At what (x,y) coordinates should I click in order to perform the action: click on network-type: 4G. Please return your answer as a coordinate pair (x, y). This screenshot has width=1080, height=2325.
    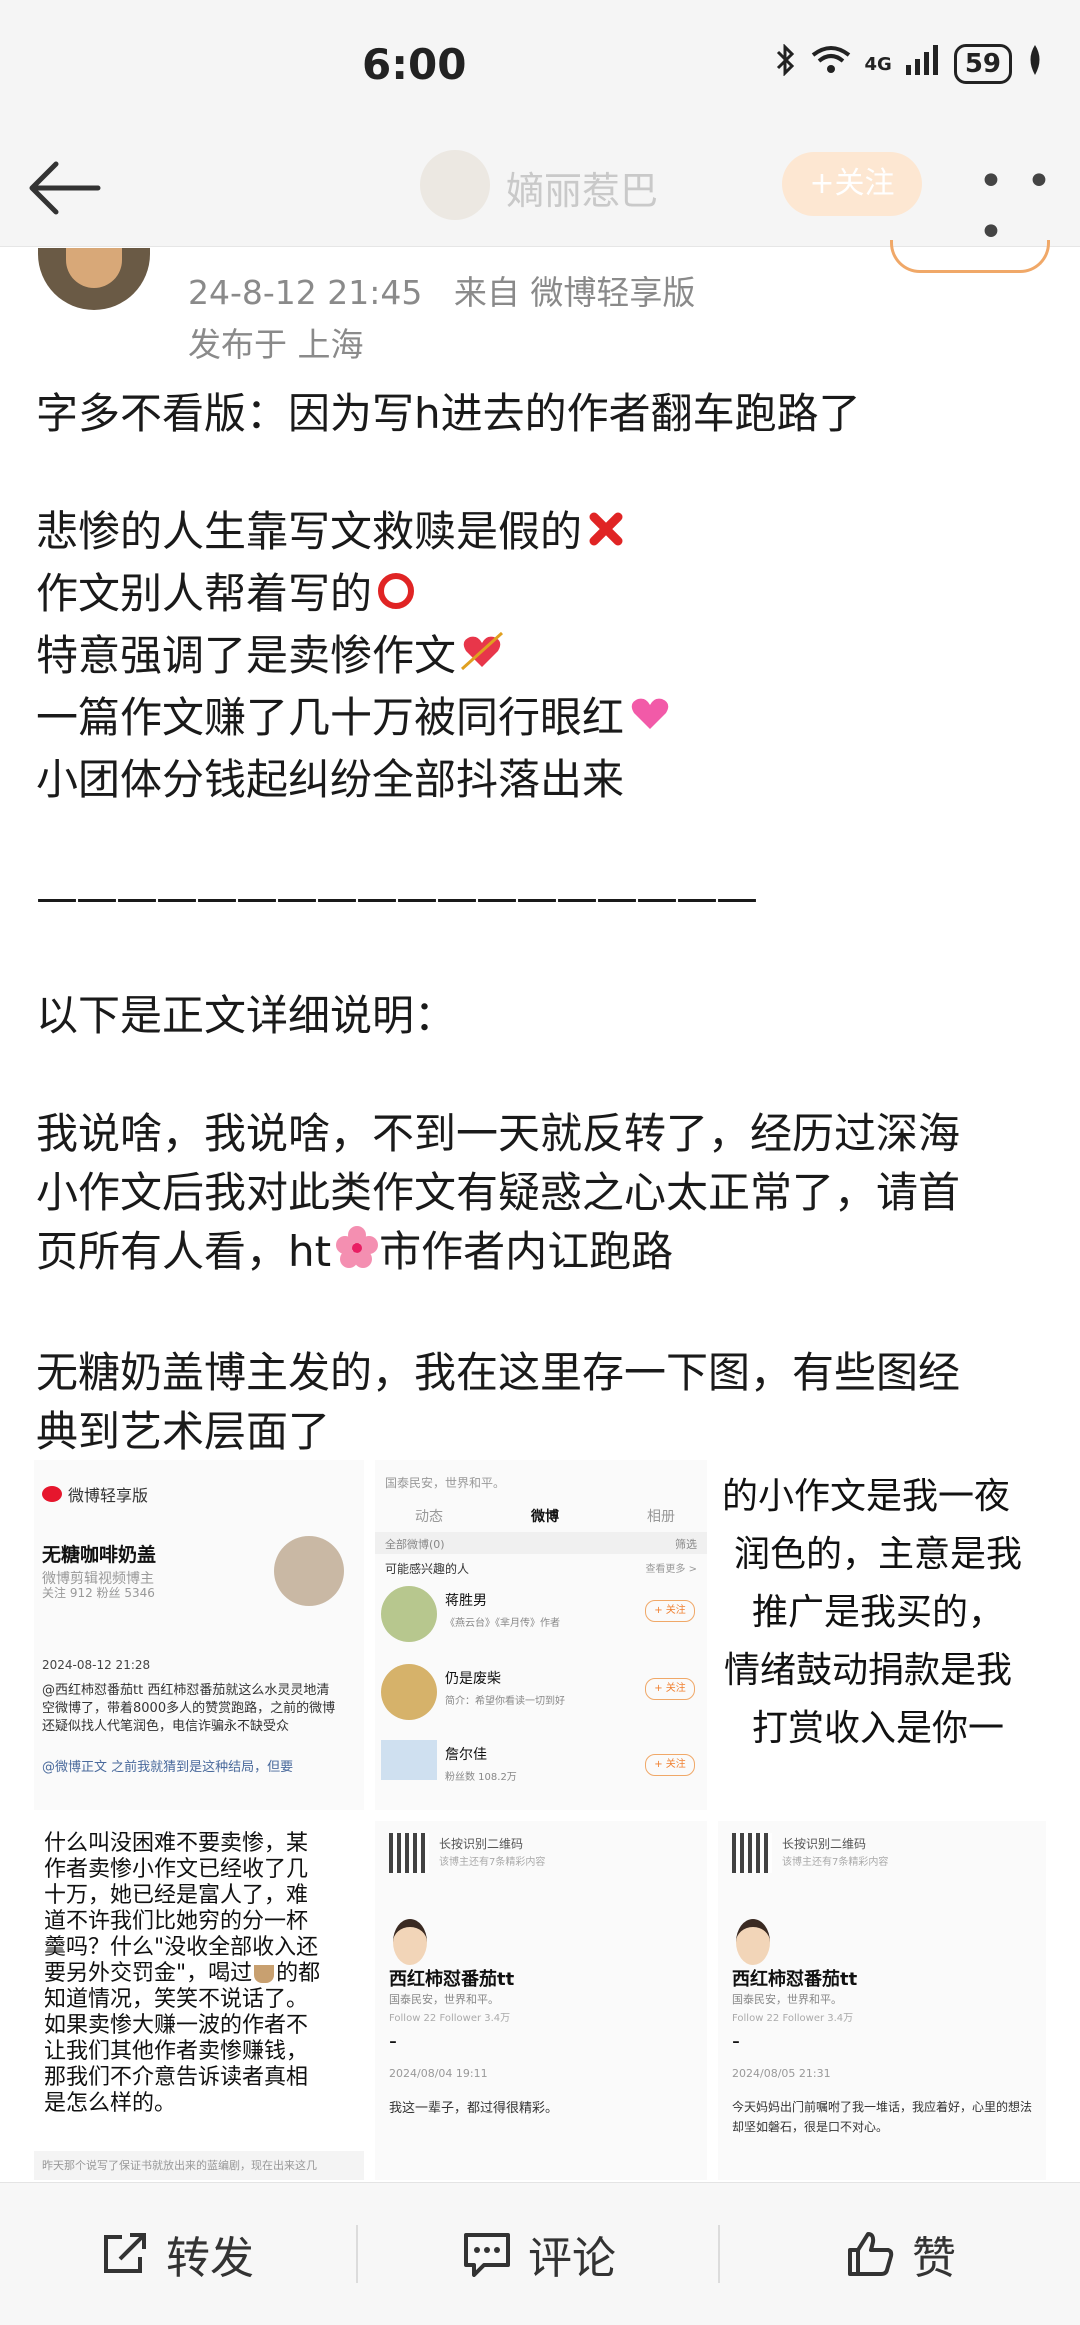
    Looking at the image, I should click on (878, 64).